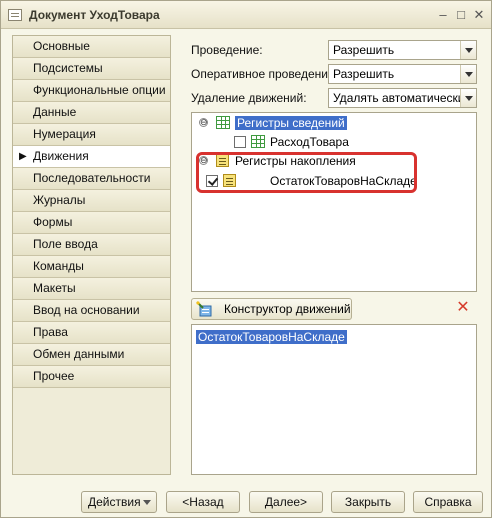 This screenshot has width=492, height=518. I want to click on tab-label: Команды, so click(58, 266).